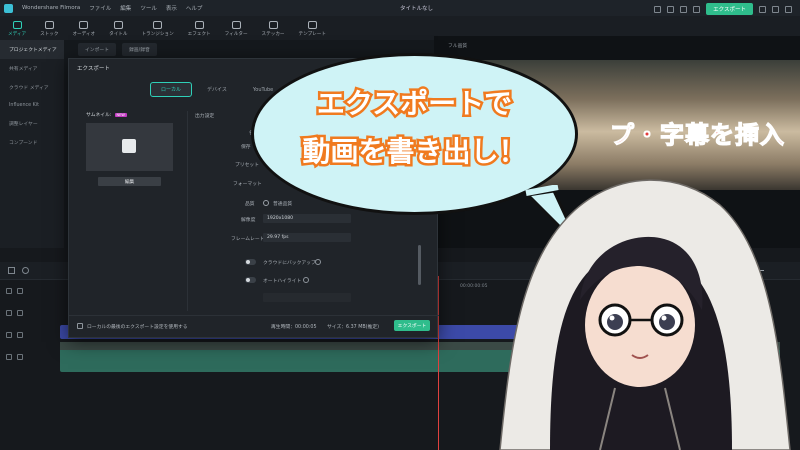 The image size is (800, 450). Describe the element at coordinates (312, 25) in the screenshot. I see `template-icon` at that location.